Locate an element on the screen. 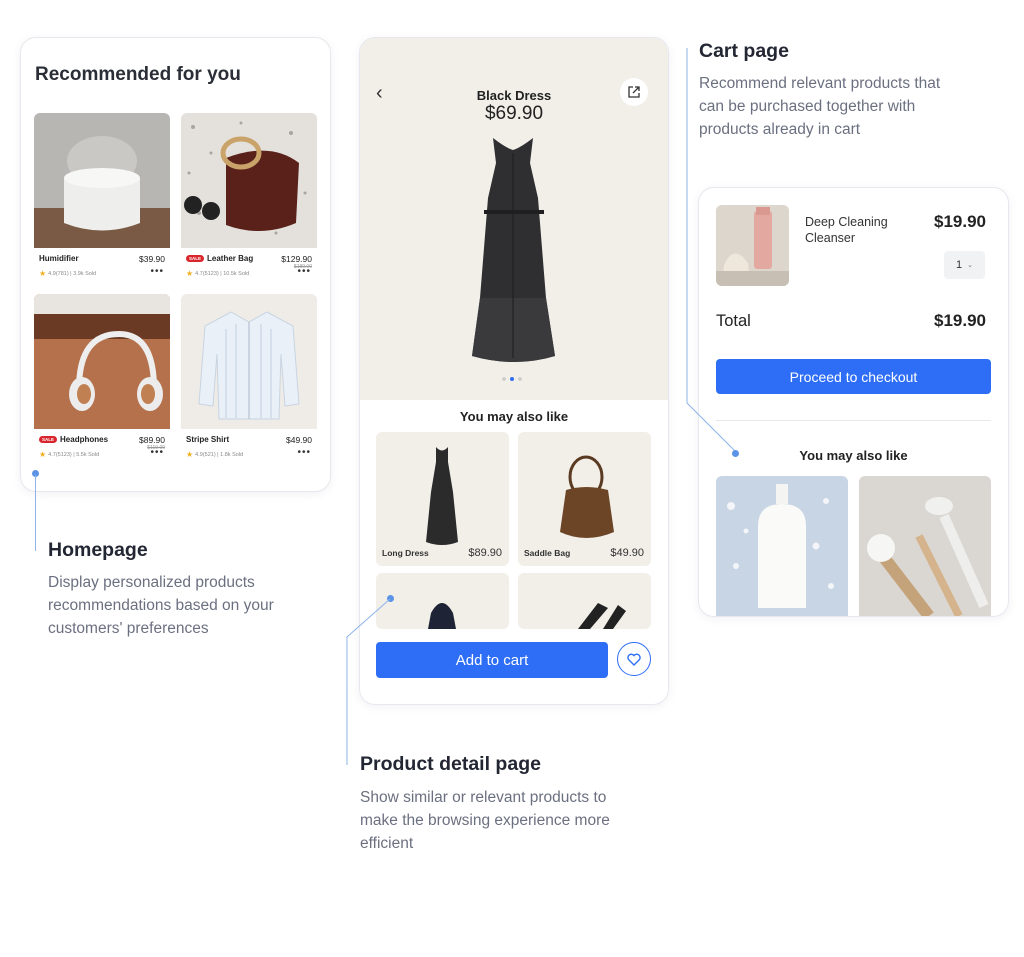 The image size is (1024, 957). leather-bag-image is located at coordinates (249, 180).